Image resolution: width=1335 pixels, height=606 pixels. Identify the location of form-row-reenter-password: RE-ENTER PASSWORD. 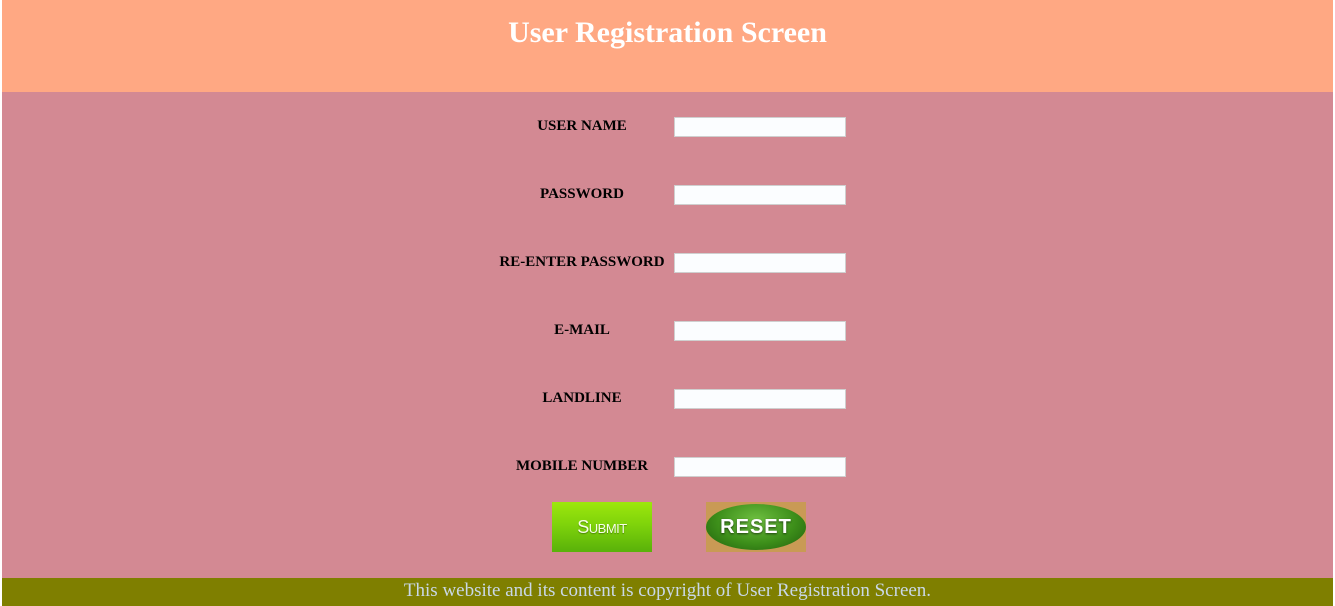
(670, 263).